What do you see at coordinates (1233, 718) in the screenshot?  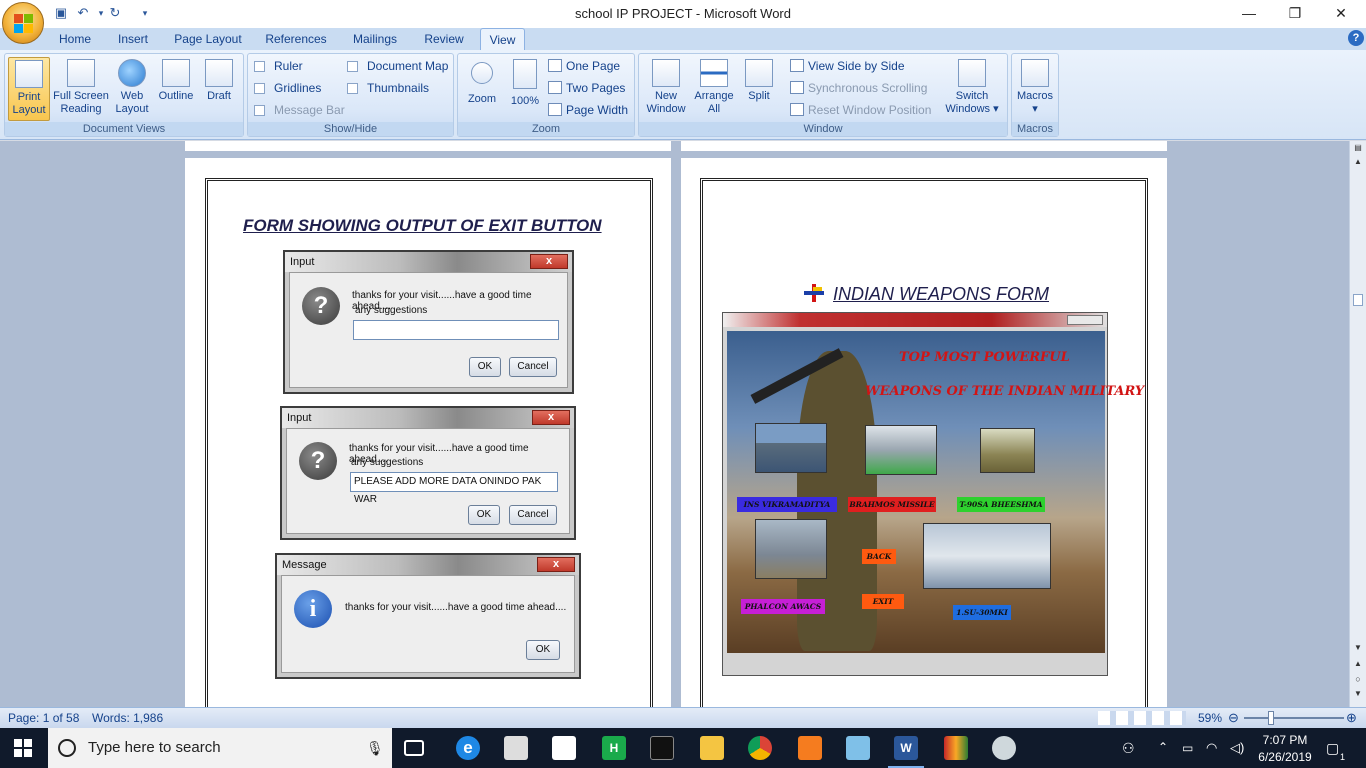 I see `zoom-out-icon: ⊖` at bounding box center [1233, 718].